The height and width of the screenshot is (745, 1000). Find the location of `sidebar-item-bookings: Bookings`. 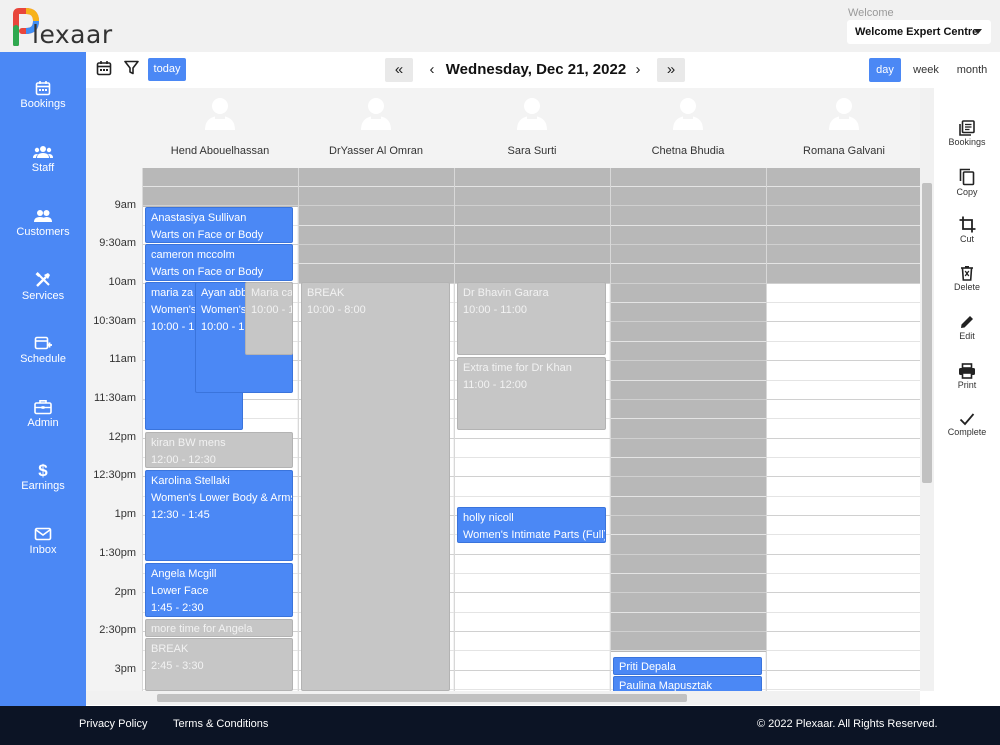

sidebar-item-bookings: Bookings is located at coordinates (43, 105).